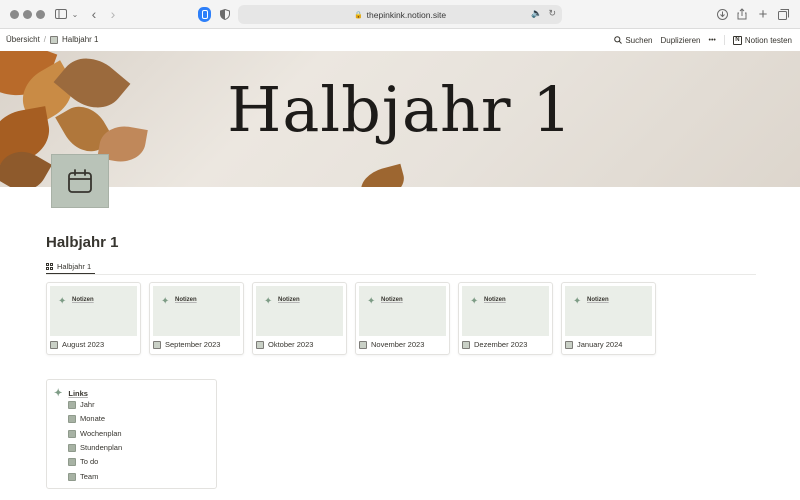 This screenshot has height=500, width=800. What do you see at coordinates (49, 266) in the screenshot?
I see `gallery-grid-icon` at bounding box center [49, 266].